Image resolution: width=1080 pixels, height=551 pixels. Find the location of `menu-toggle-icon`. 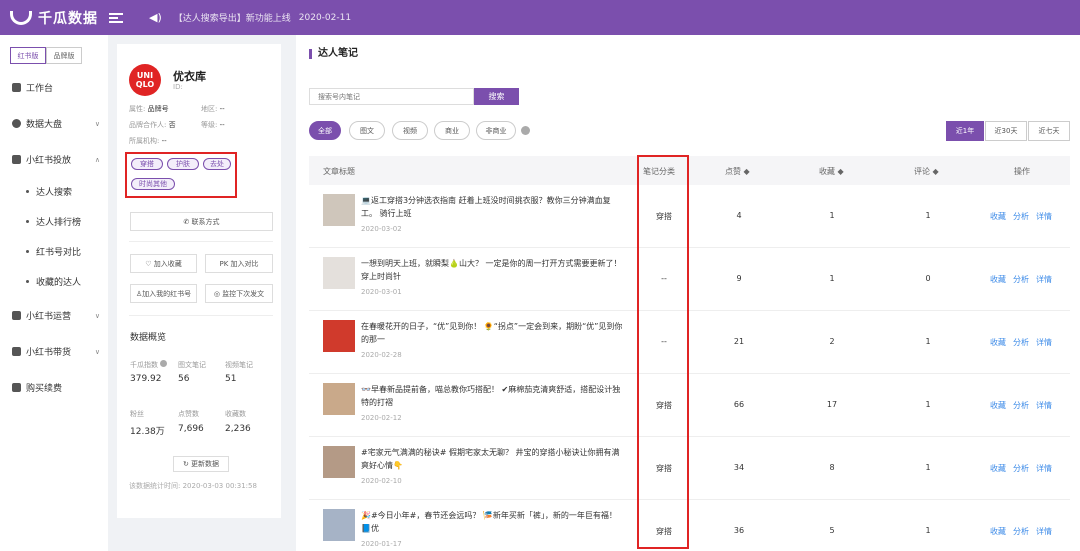

menu-toggle-icon is located at coordinates (116, 17).